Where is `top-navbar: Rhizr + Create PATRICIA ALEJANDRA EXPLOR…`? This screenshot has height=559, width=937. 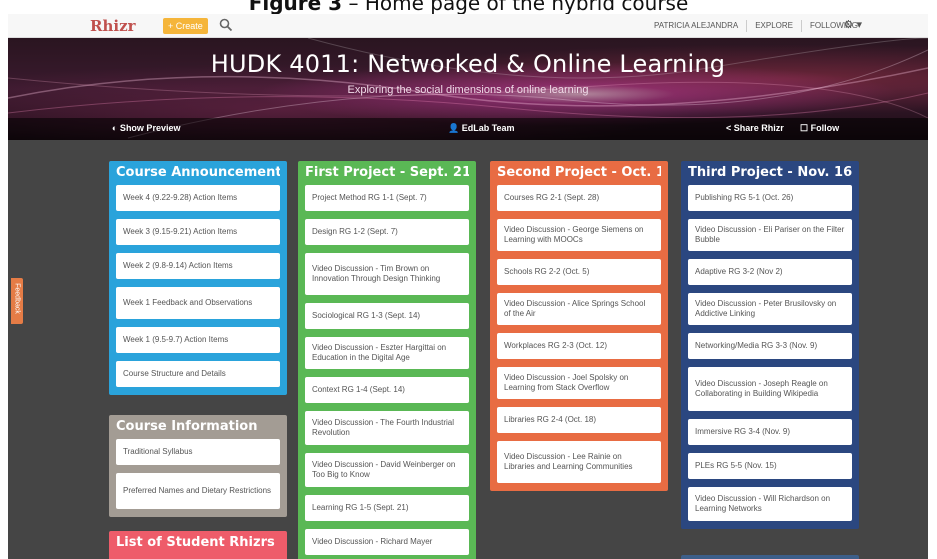 top-navbar: Rhizr + Create PATRICIA ALEJANDRA EXPLOR… is located at coordinates (468, 26).